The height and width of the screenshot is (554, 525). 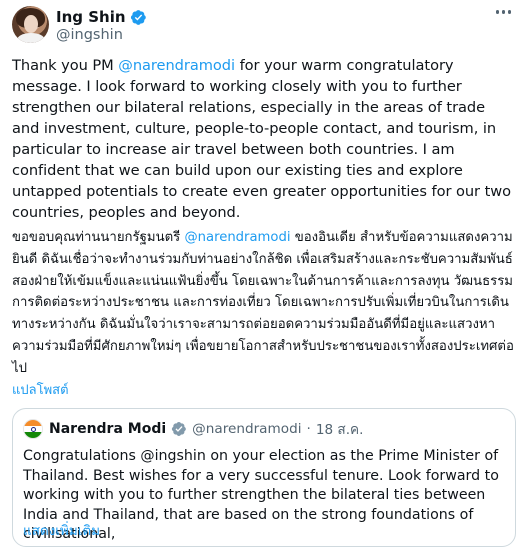 I want to click on quoted-header: Narendra Modi @narendramodi · 18 ส.ค., so click(x=206, y=429).